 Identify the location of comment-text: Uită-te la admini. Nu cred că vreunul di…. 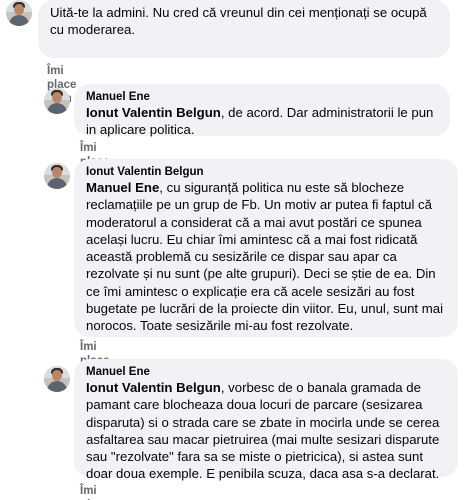
(238, 21).